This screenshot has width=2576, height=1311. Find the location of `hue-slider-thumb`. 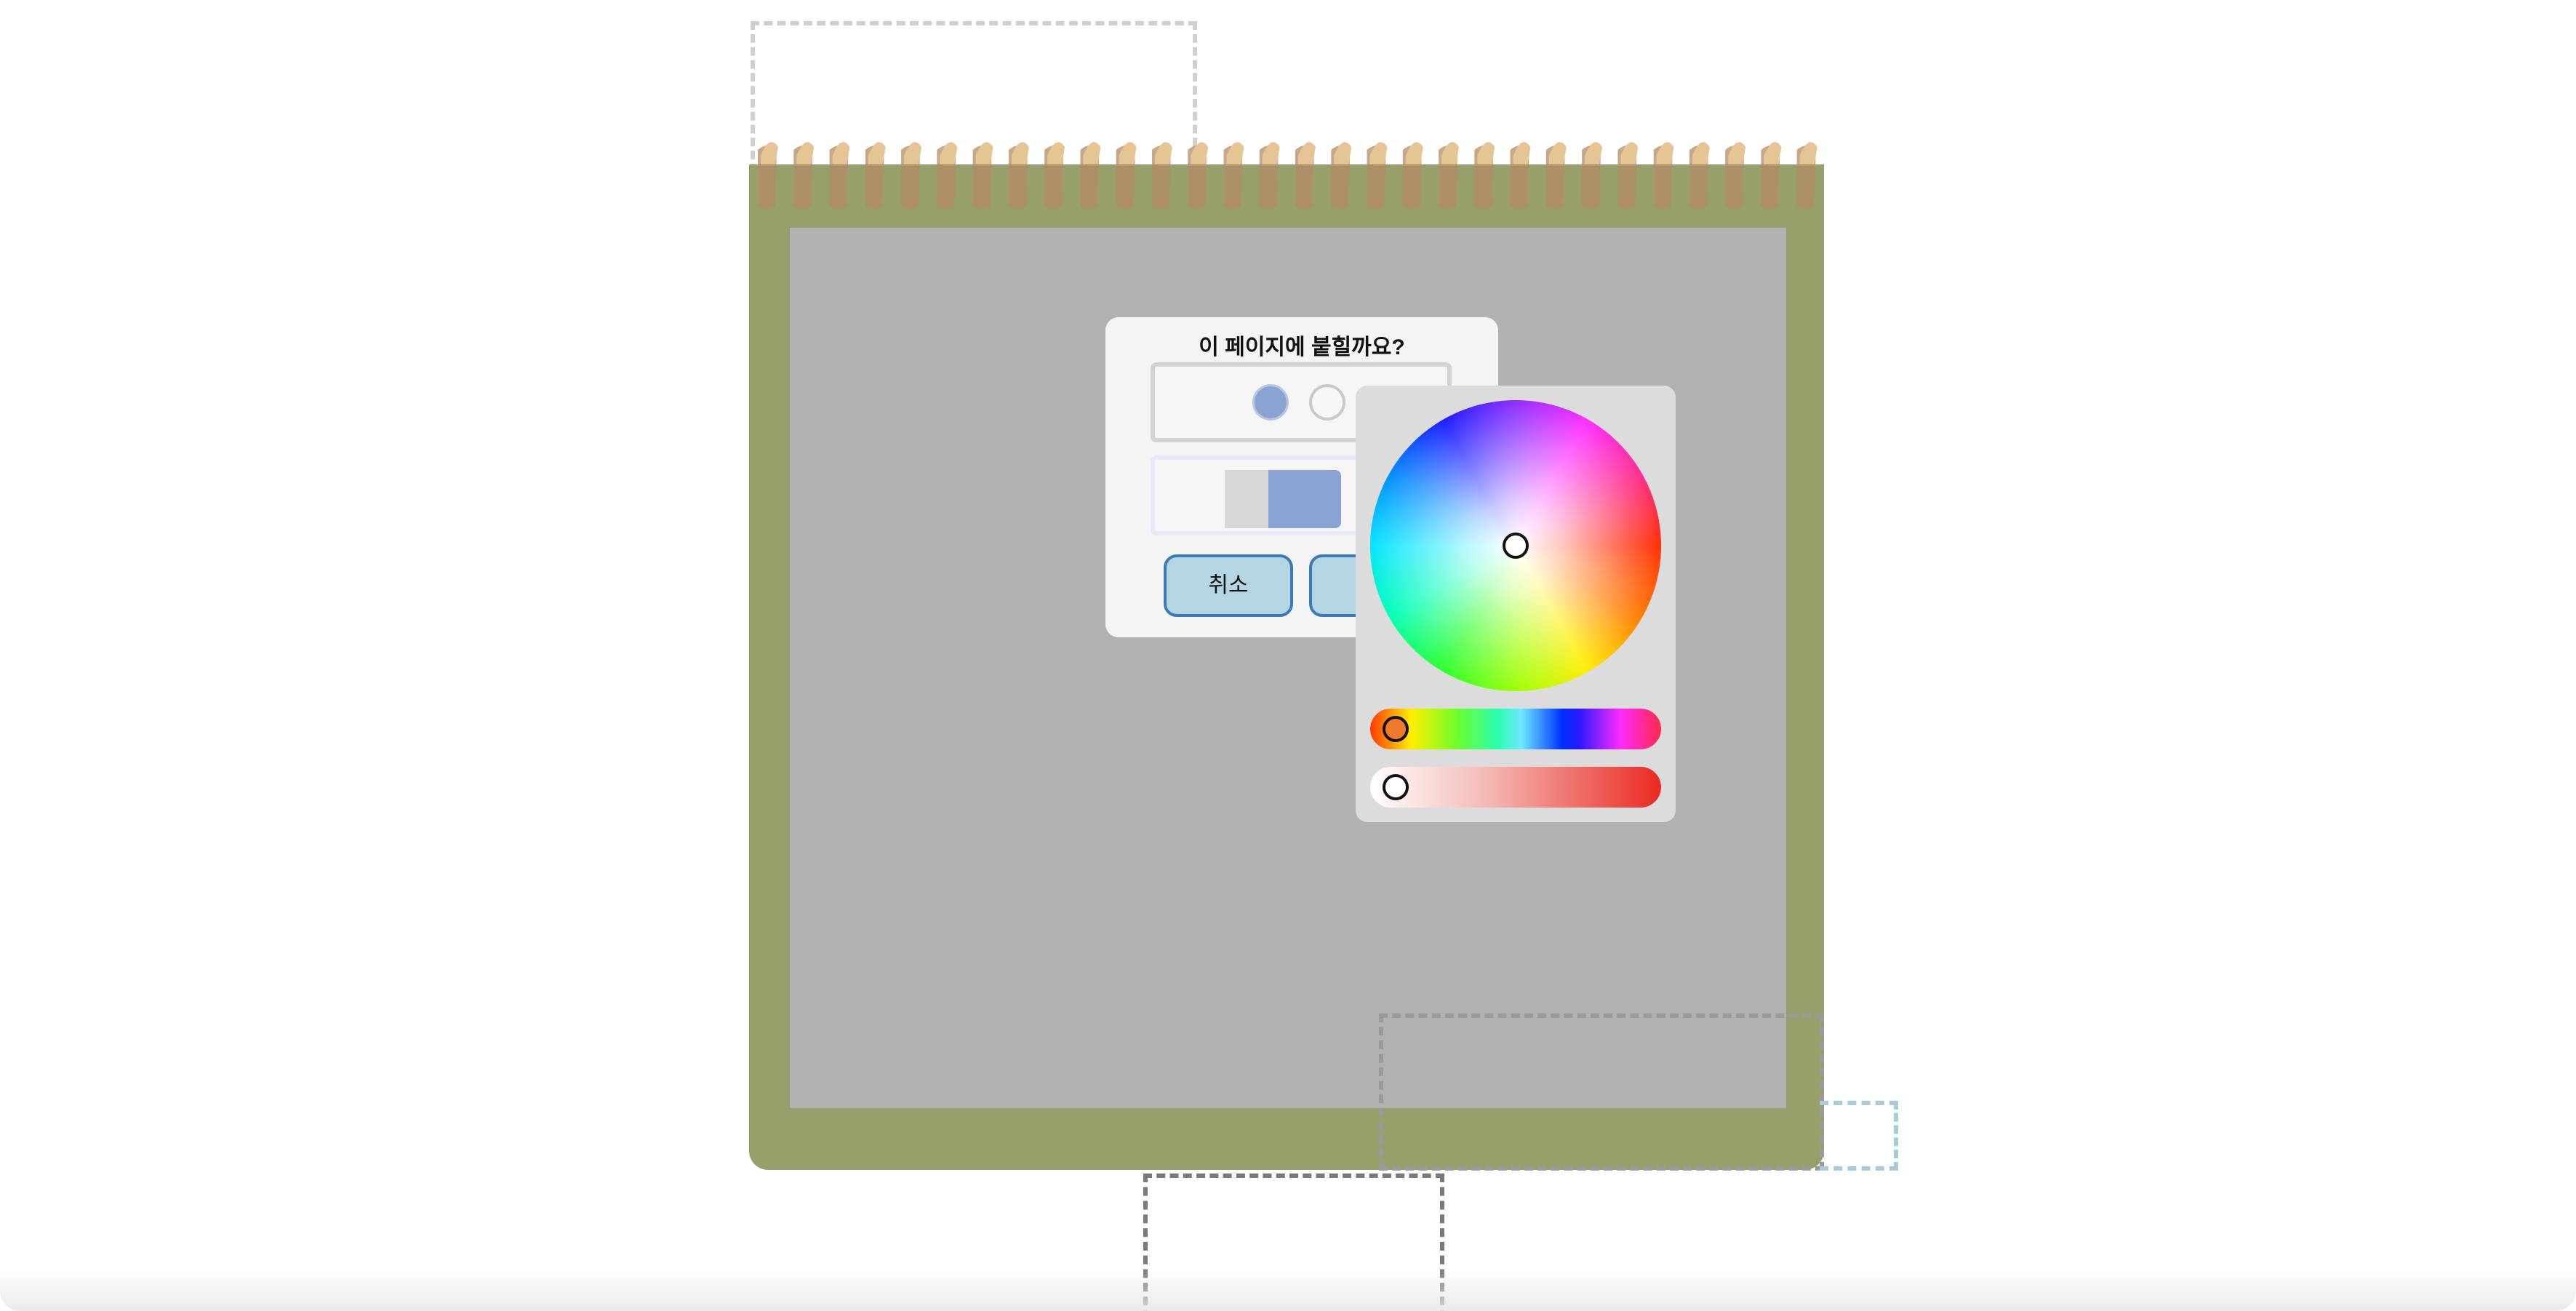

hue-slider-thumb is located at coordinates (1395, 729).